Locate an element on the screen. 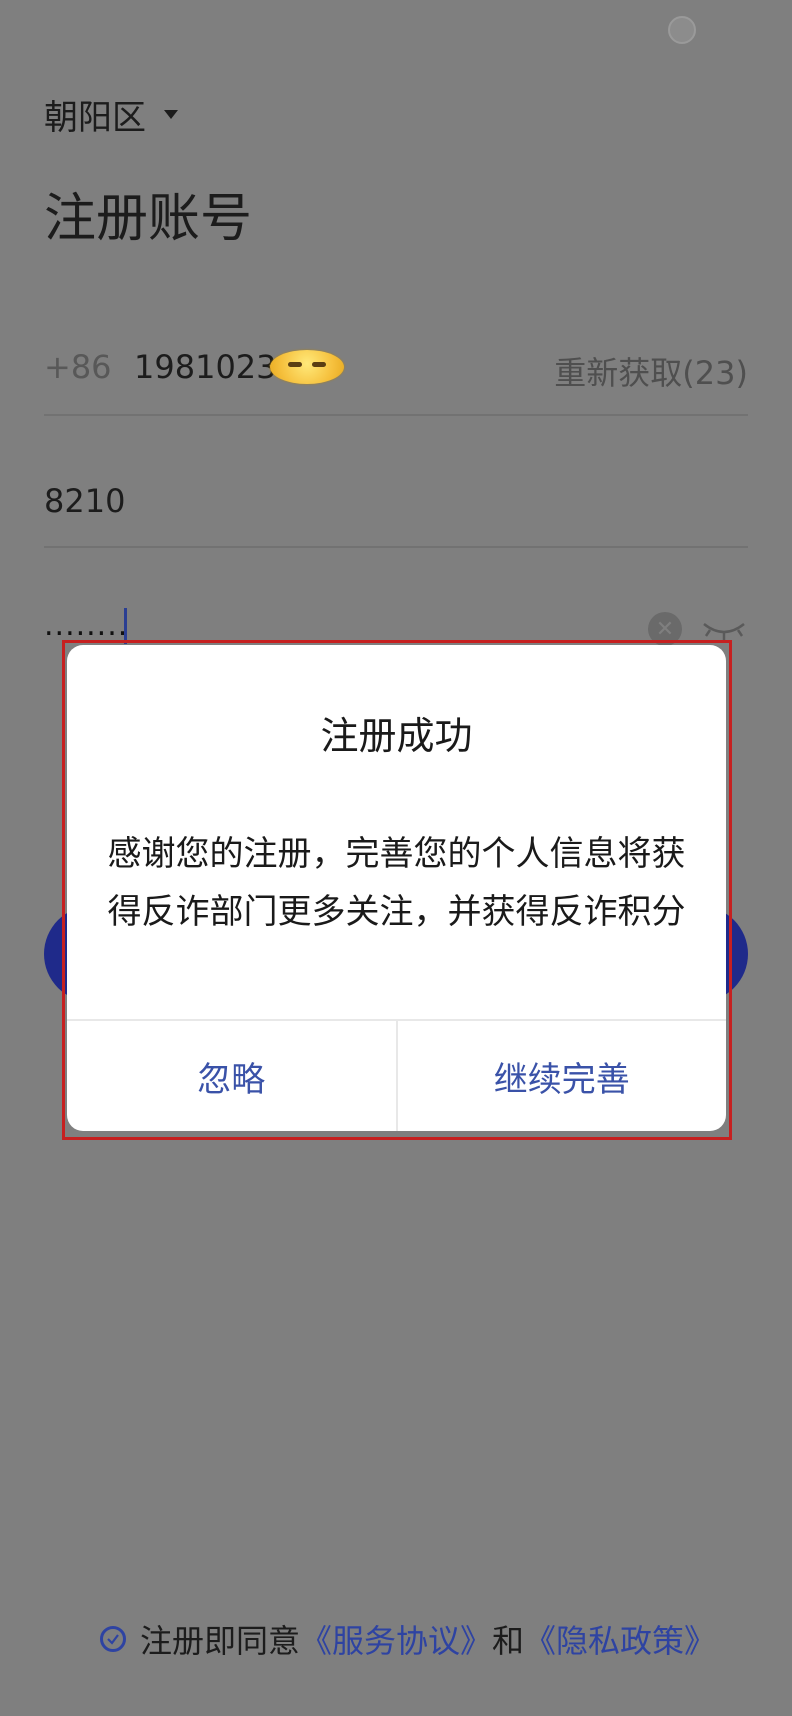 This screenshot has width=792, height=1716. country-code: +86 is located at coordinates (78, 367).